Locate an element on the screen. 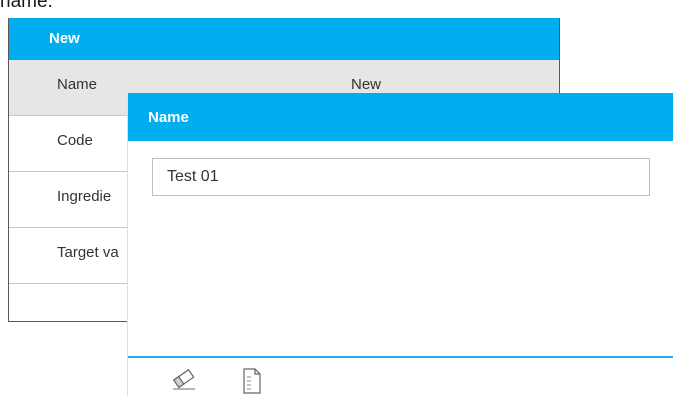 The width and height of the screenshot is (673, 399). dialog-title: Name is located at coordinates (400, 117).